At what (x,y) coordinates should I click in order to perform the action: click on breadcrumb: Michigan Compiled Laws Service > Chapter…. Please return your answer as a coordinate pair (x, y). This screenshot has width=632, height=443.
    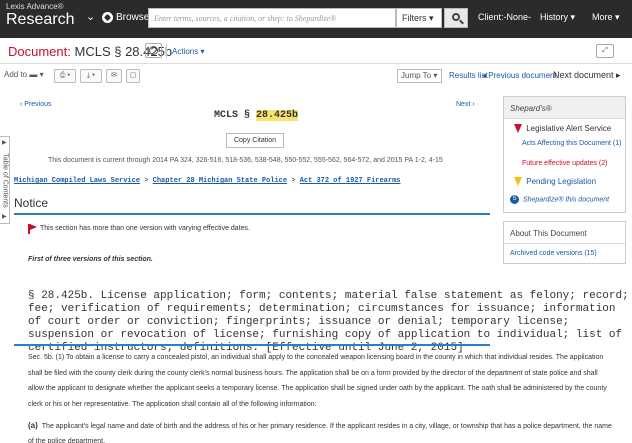
    Looking at the image, I should click on (207, 181).